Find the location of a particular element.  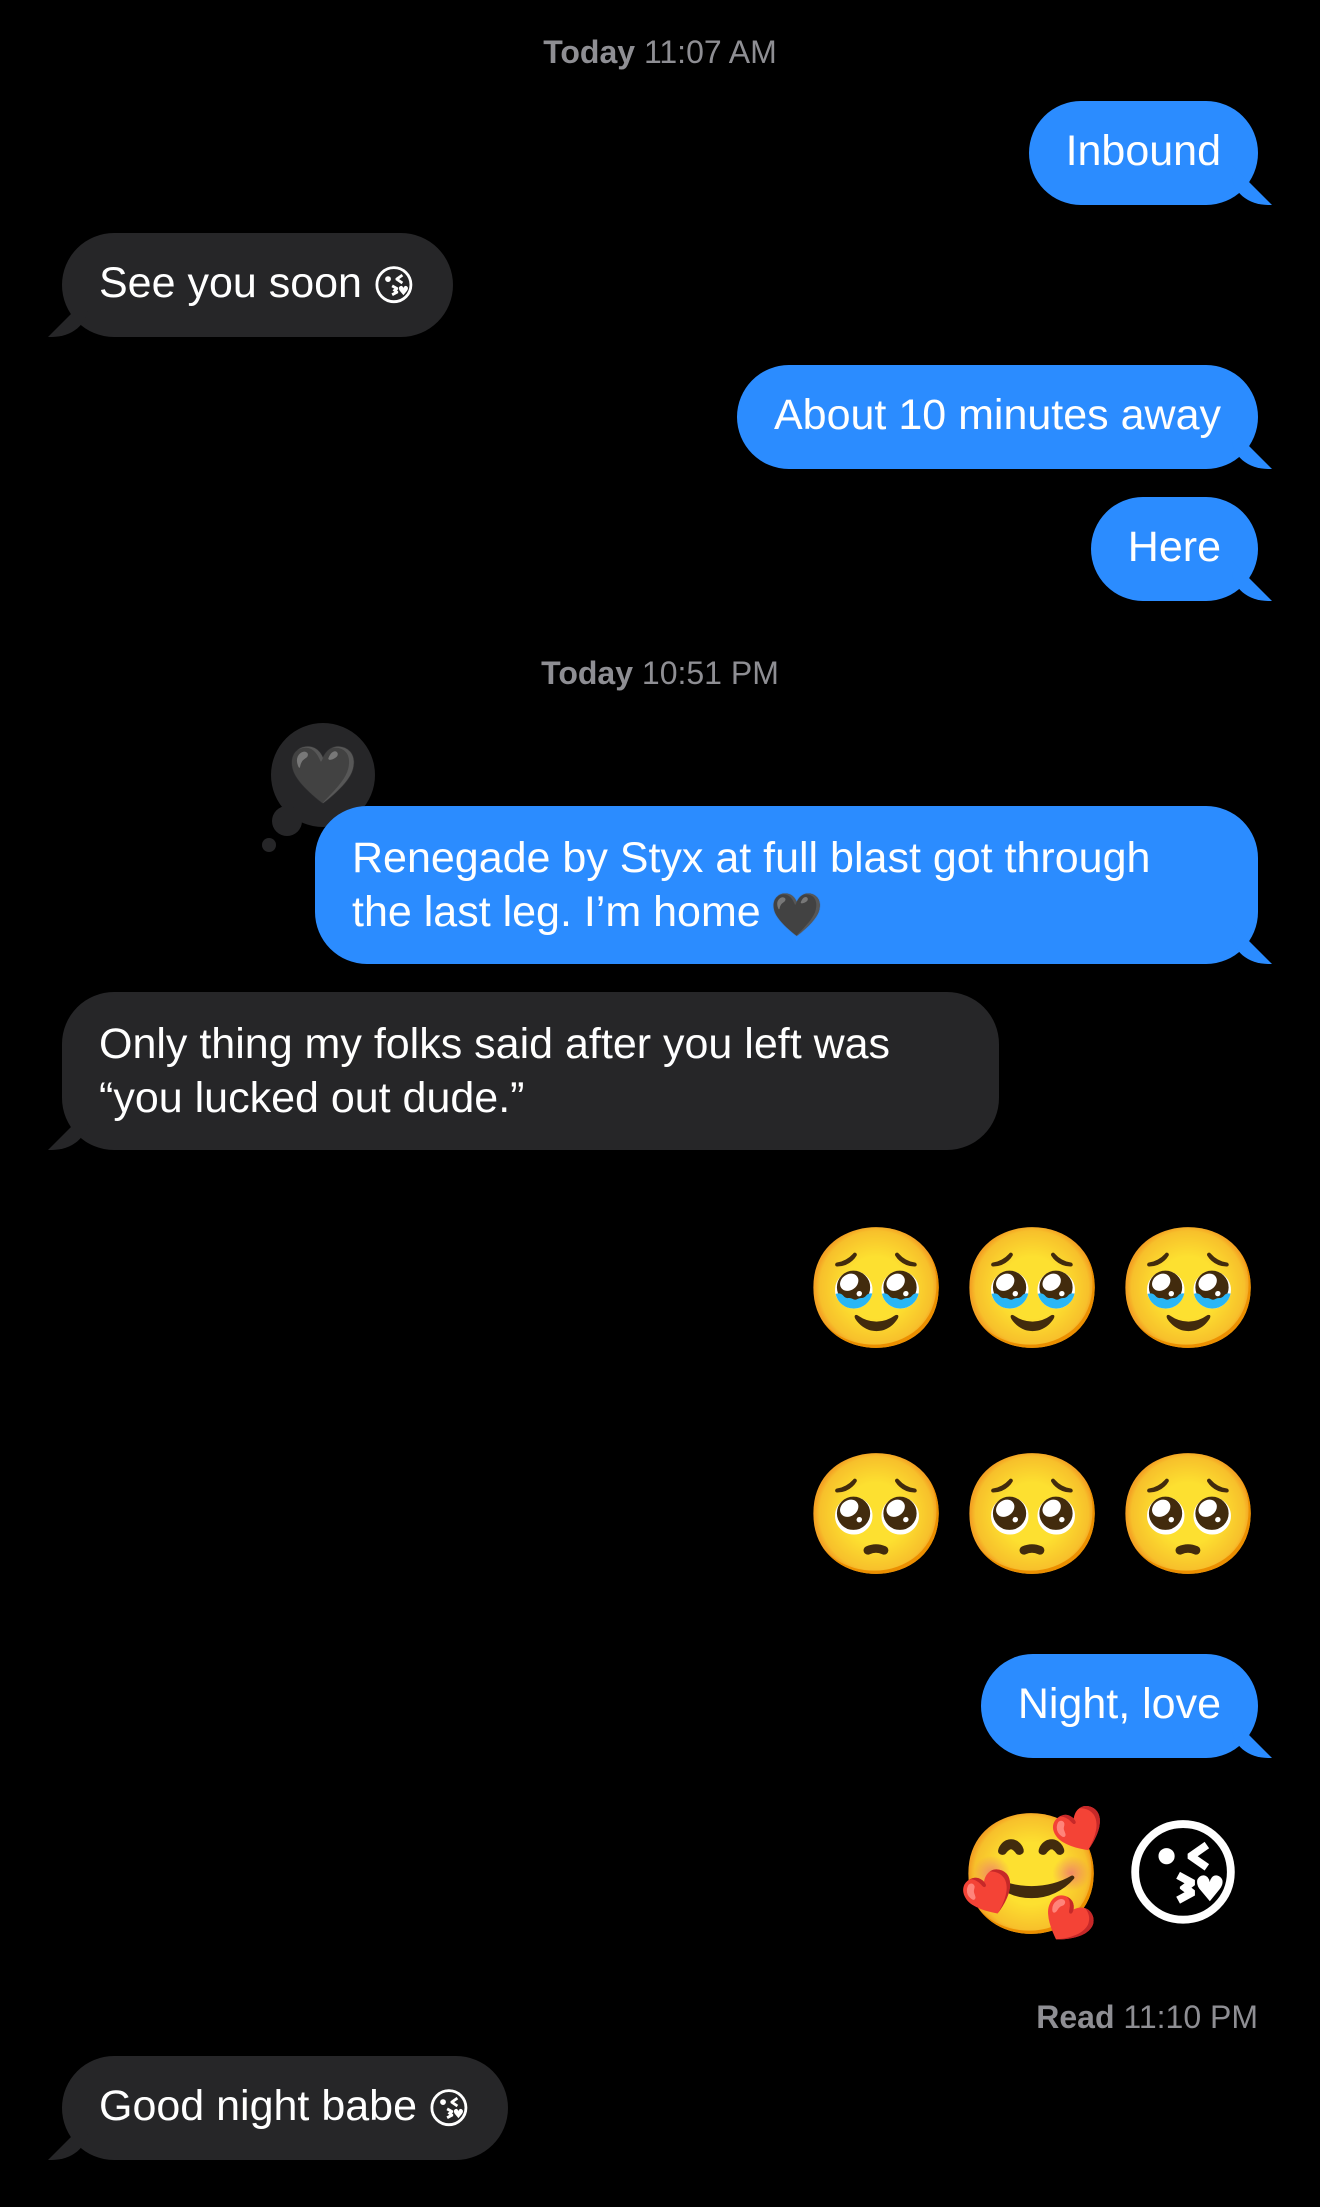

black-heart-icon: 🖤 is located at coordinates (323, 774).